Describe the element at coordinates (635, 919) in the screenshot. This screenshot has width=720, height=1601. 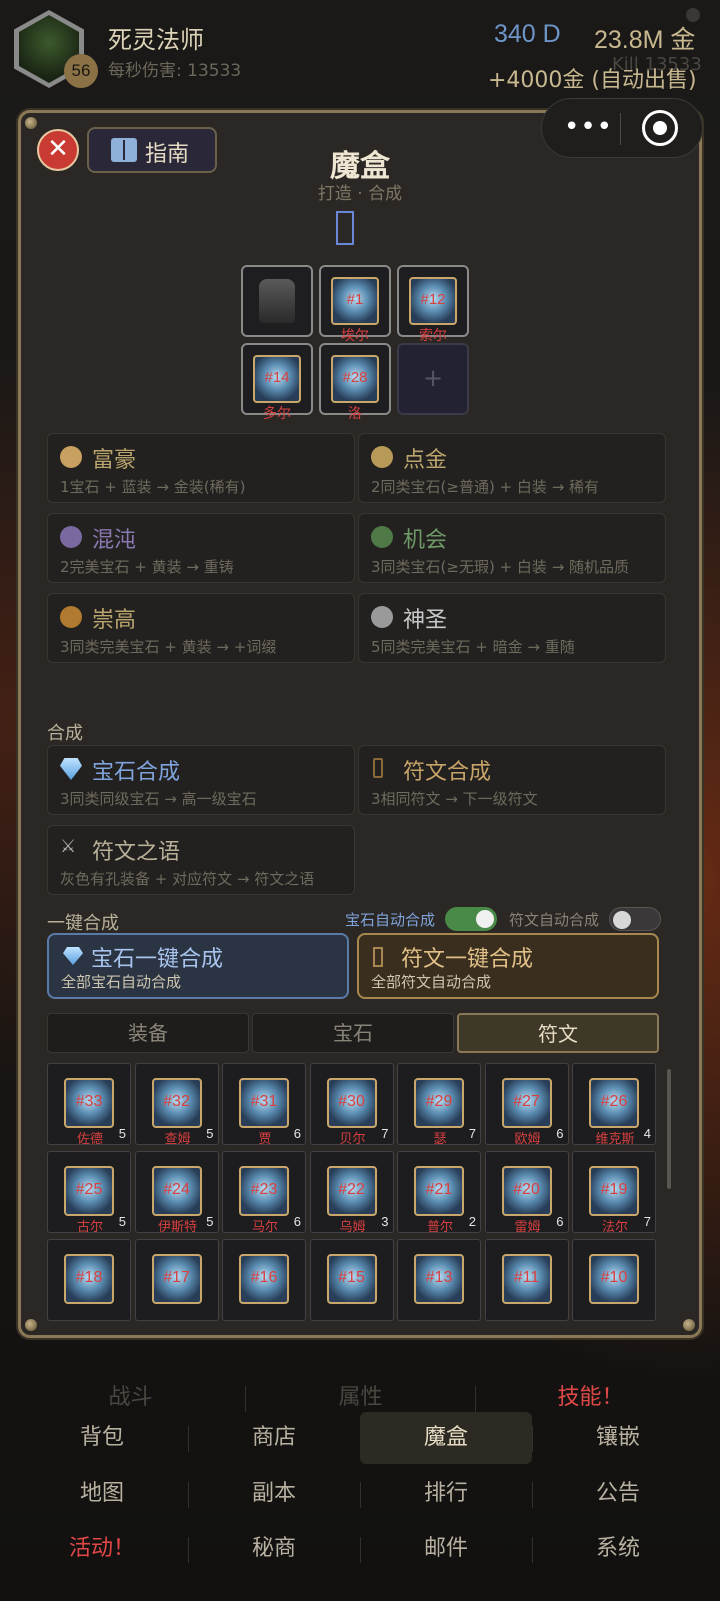
I see `rune-auto-toggle` at that location.